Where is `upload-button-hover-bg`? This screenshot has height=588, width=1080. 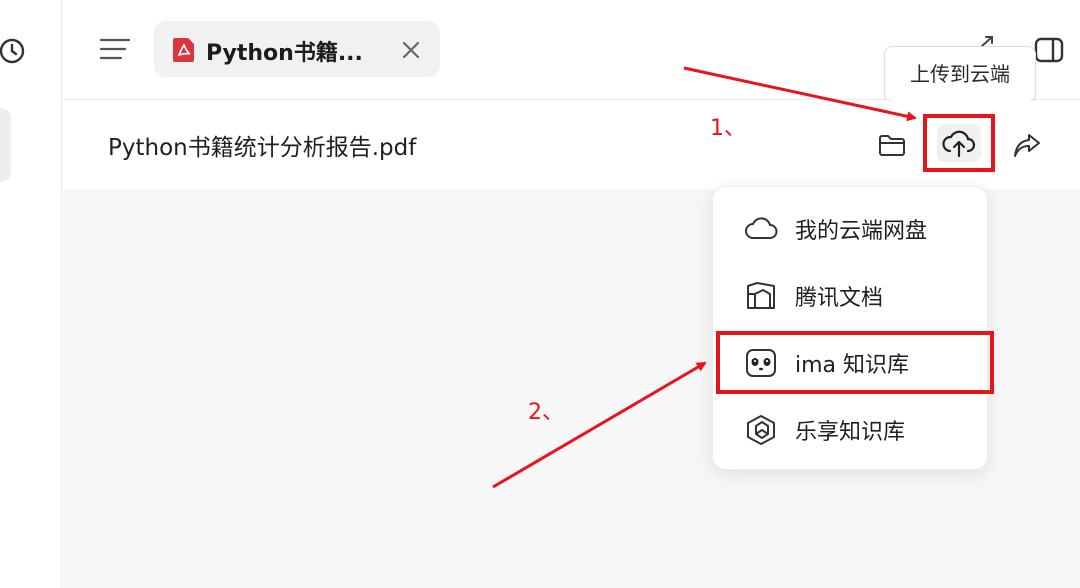
upload-button-hover-bg is located at coordinates (959, 143).